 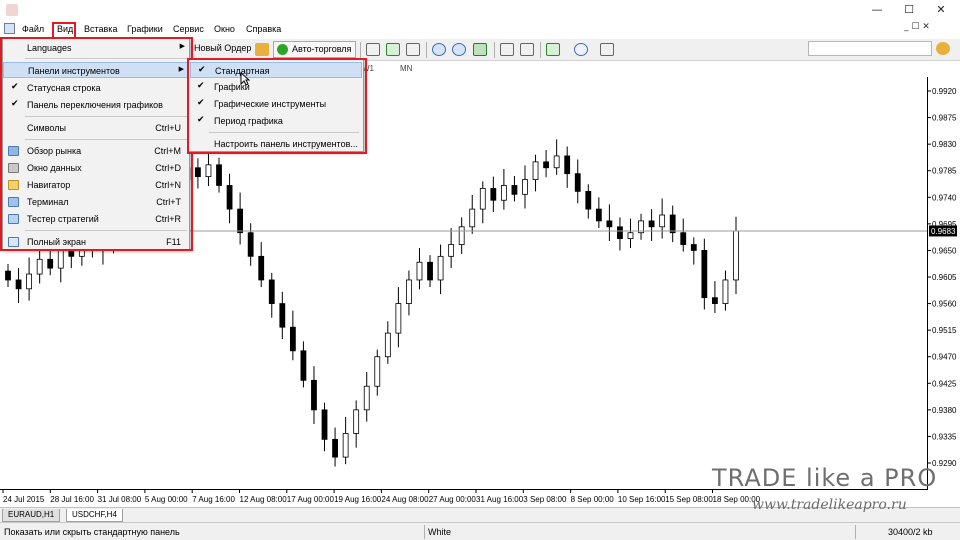 What do you see at coordinates (72, 499) in the screenshot?
I see `time-tick-label: 28 Jul 16:00` at bounding box center [72, 499].